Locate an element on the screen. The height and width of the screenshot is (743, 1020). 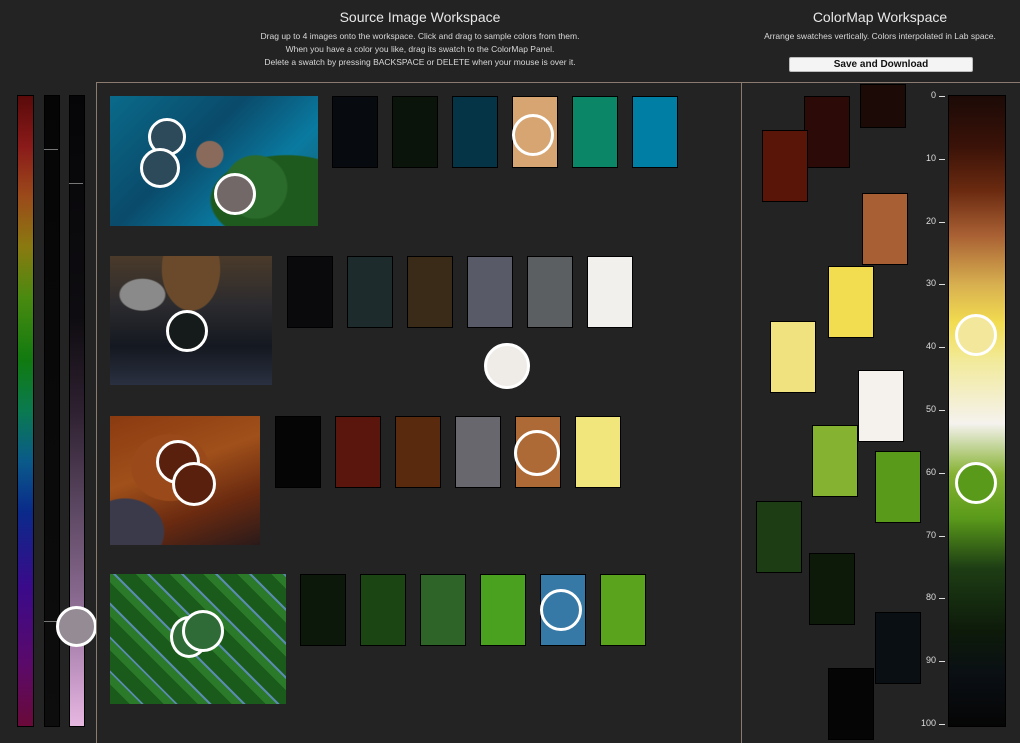
rainbow-colorbar is located at coordinates (25, 411).